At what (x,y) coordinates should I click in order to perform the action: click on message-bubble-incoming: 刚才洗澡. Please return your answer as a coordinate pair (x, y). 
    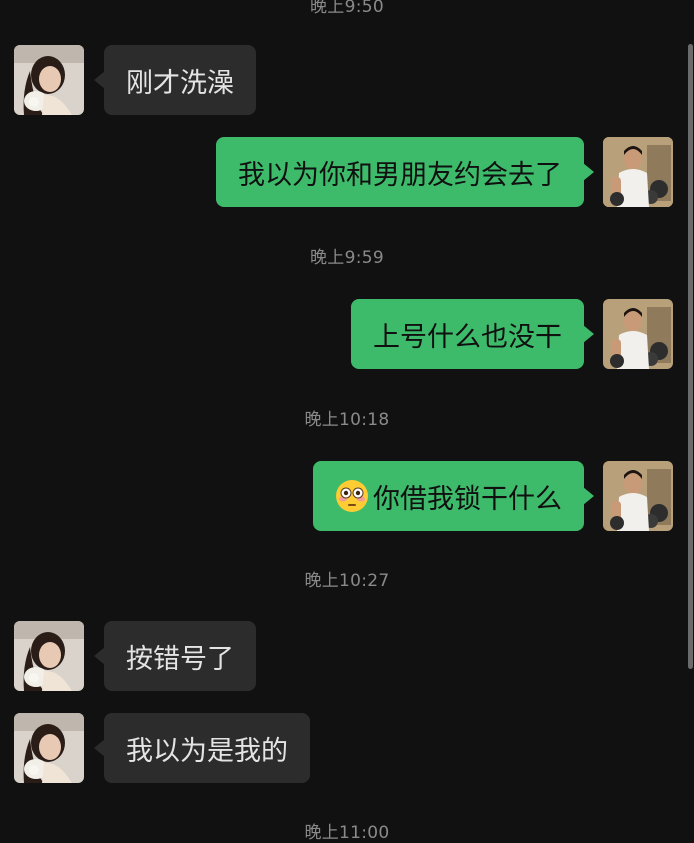
    Looking at the image, I should click on (175, 80).